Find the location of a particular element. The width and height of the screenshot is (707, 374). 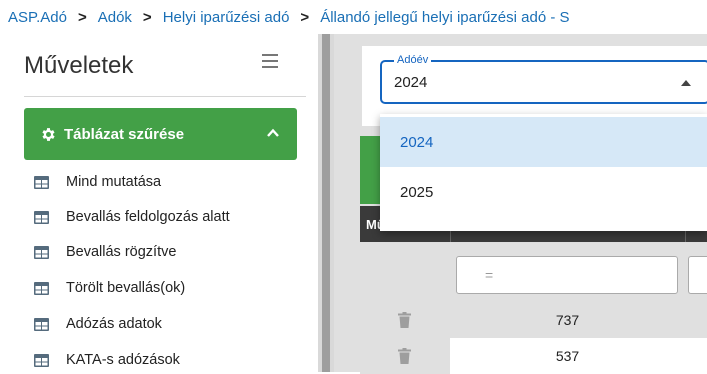

year-select: Adóév 2024 is located at coordinates (543, 78).